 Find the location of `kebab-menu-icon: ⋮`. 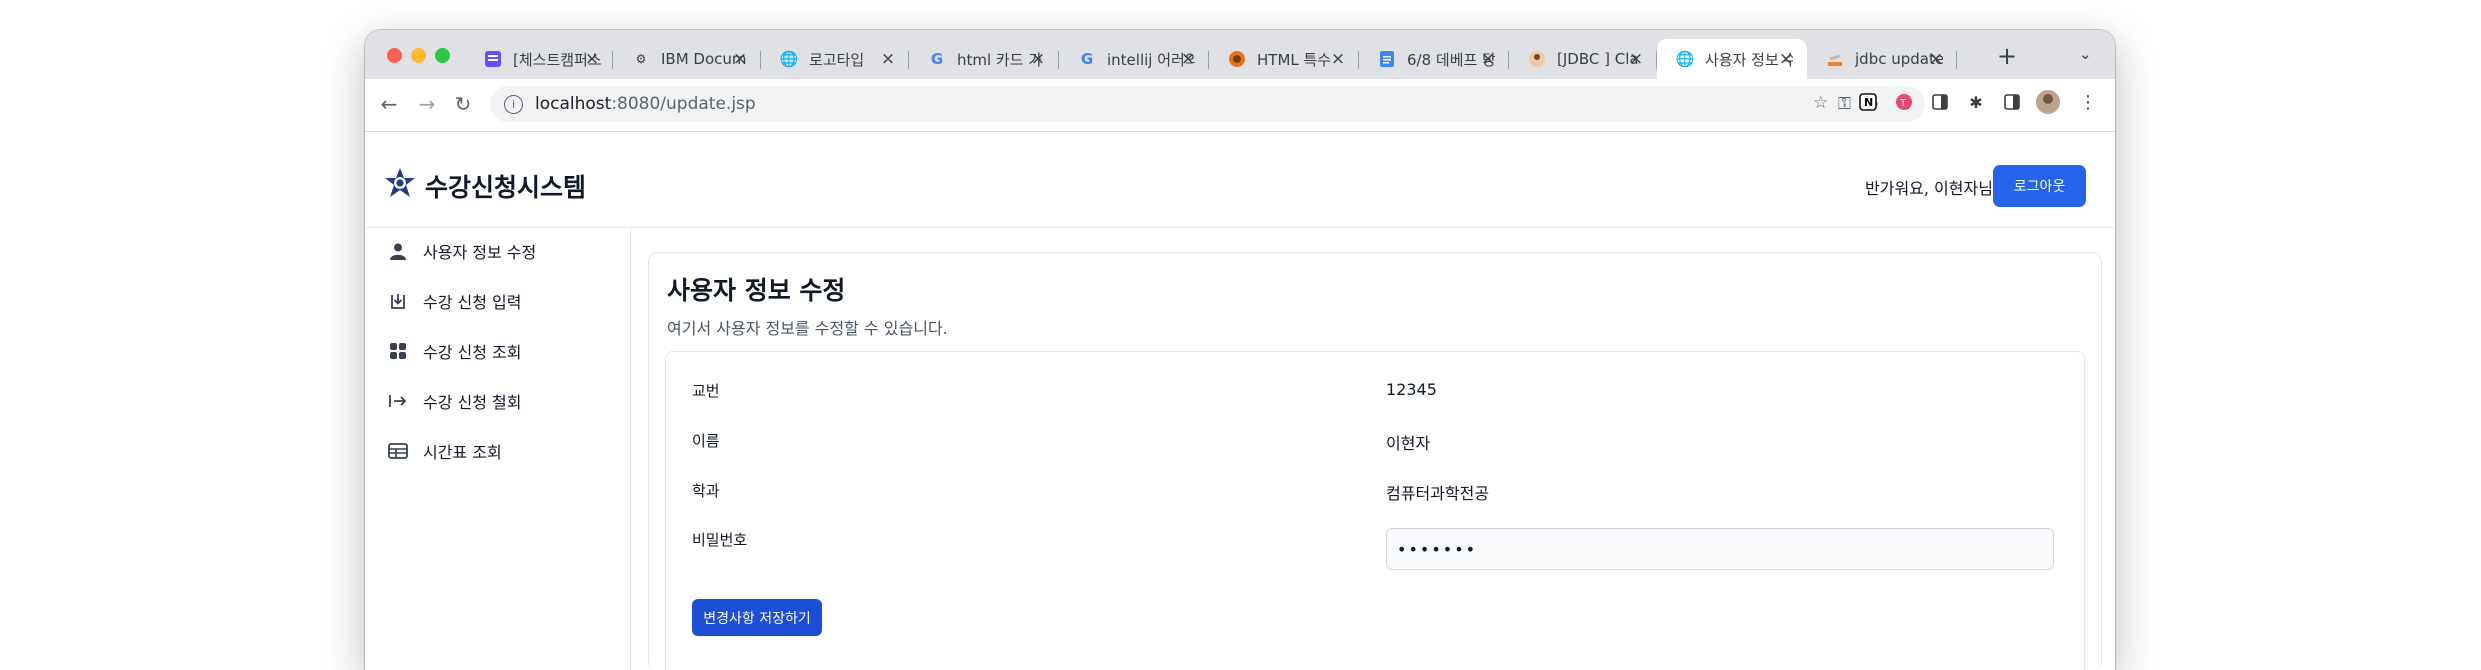

kebab-menu-icon: ⋮ is located at coordinates (2088, 102).